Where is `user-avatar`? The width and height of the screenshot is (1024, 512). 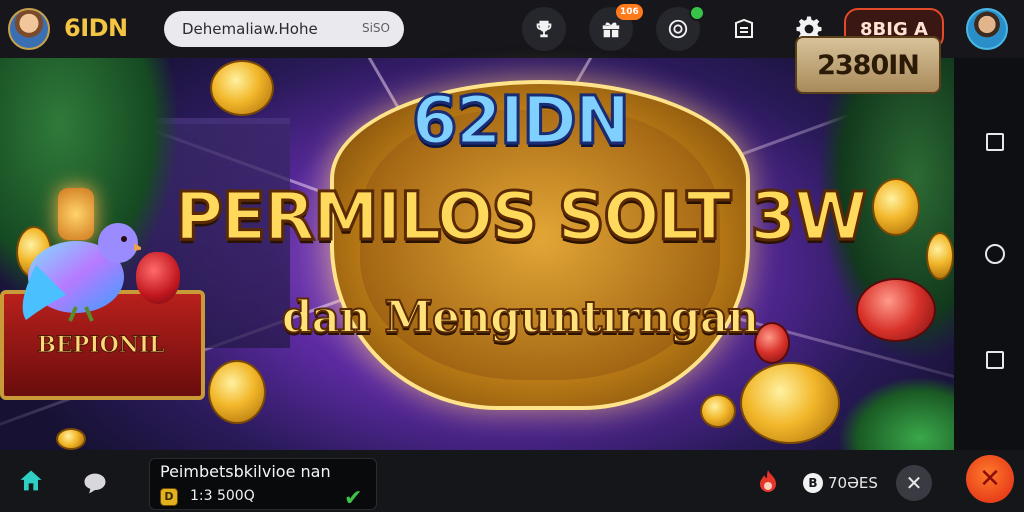 user-avatar is located at coordinates (987, 29).